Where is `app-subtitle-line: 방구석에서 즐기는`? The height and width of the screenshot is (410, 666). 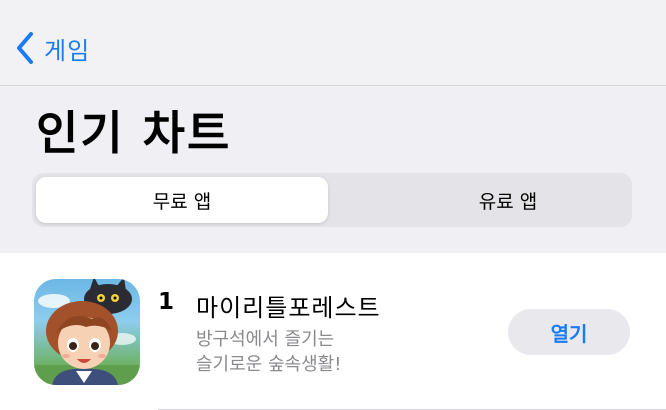
app-subtitle-line: 방구석에서 즐기는 is located at coordinates (265, 339).